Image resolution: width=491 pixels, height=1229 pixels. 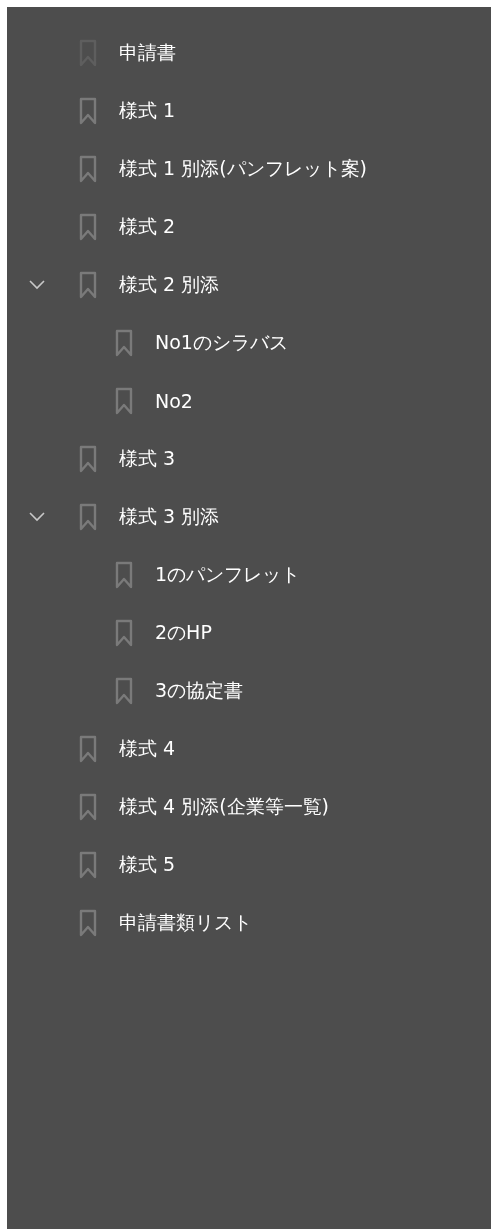 What do you see at coordinates (147, 749) in the screenshot?
I see `bookmark-label: 様式 4` at bounding box center [147, 749].